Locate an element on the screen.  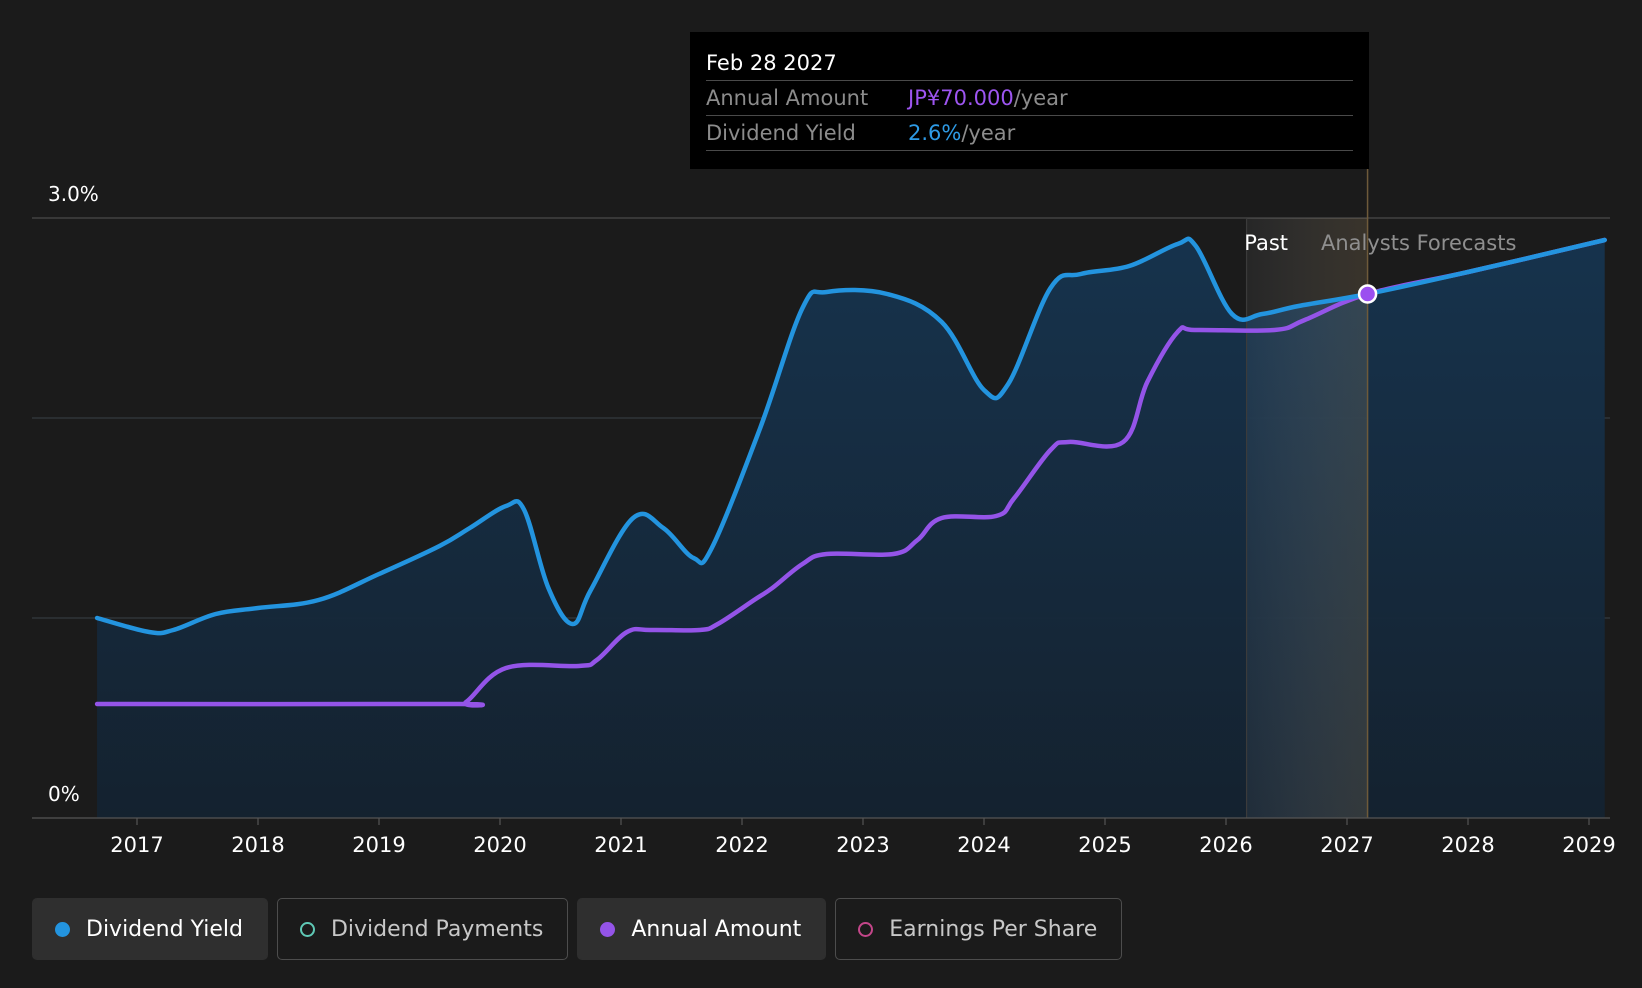
x-tick-label: 2019 is located at coordinates (378, 845).